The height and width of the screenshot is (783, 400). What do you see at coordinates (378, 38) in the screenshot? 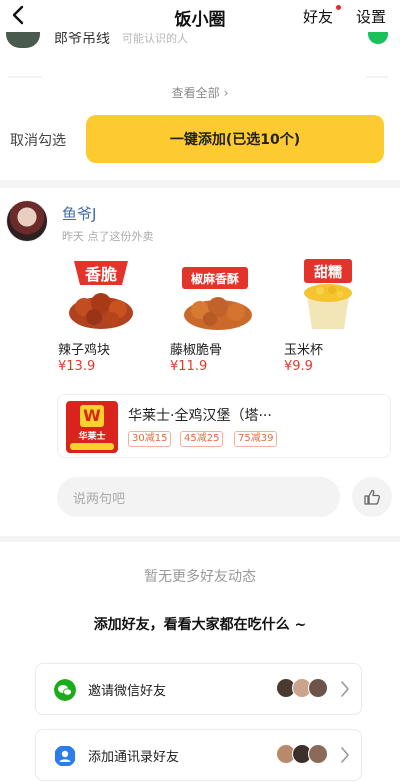
I see `selected-check-icon` at bounding box center [378, 38].